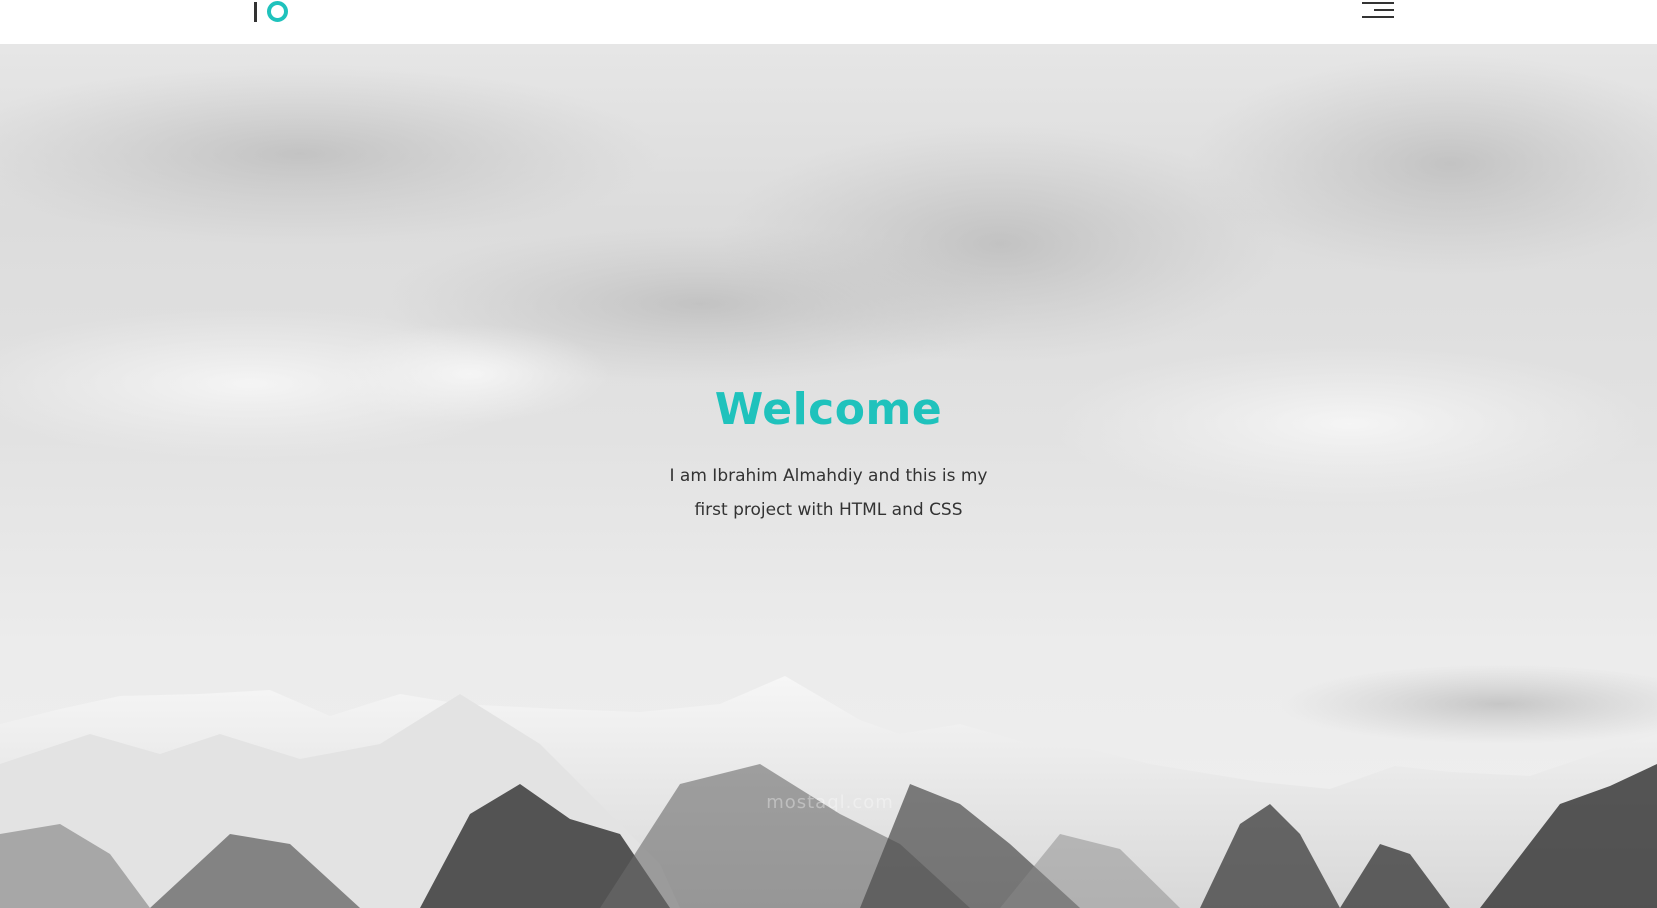 The image size is (1657, 908). I want to click on hamburger-menu-icon, so click(1378, 11).